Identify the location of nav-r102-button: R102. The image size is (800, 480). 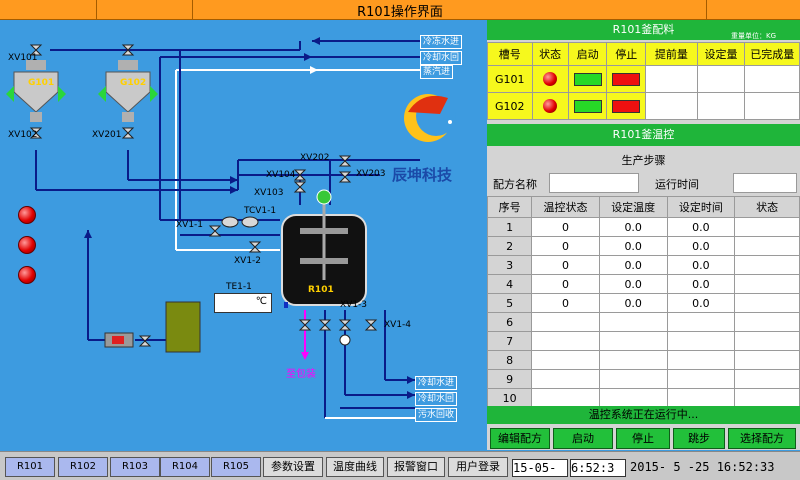
(83, 467).